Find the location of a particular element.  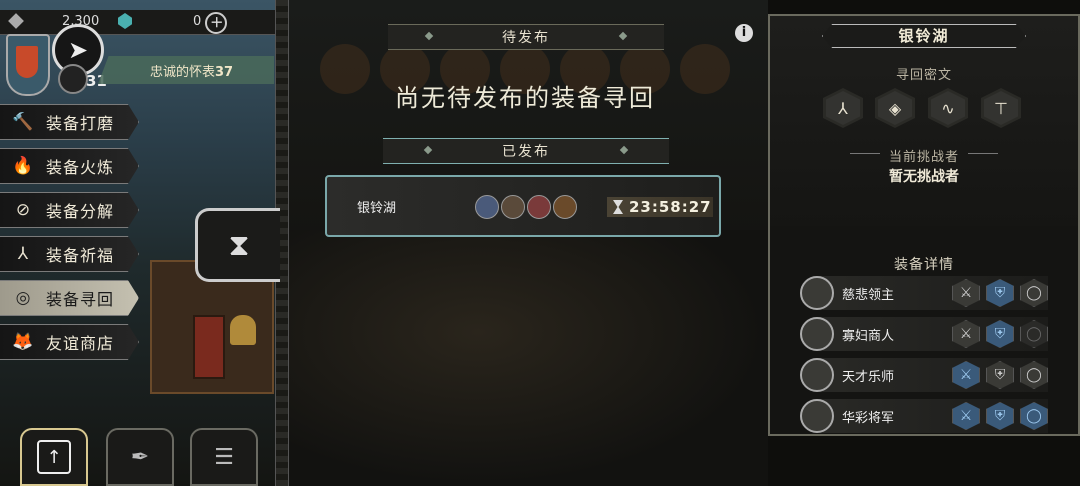

equipment-details-header: 装备详情 is located at coordinates (924, 265).